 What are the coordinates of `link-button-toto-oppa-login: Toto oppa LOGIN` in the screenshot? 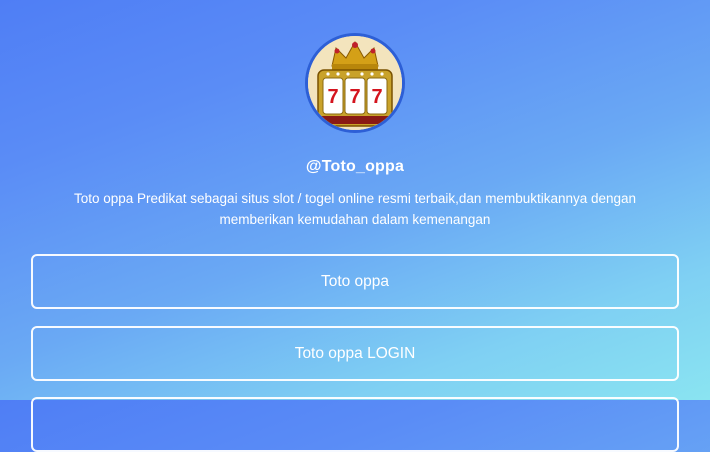 It's located at (355, 353).